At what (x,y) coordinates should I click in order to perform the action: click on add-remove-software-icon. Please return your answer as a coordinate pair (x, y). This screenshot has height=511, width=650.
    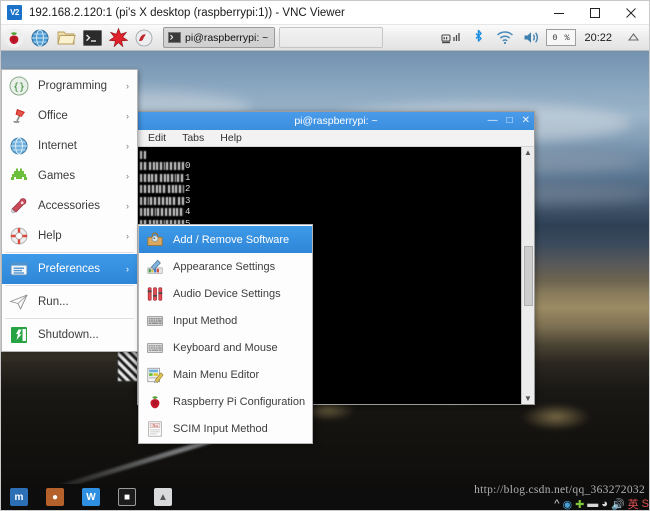
    Looking at the image, I should click on (155, 240).